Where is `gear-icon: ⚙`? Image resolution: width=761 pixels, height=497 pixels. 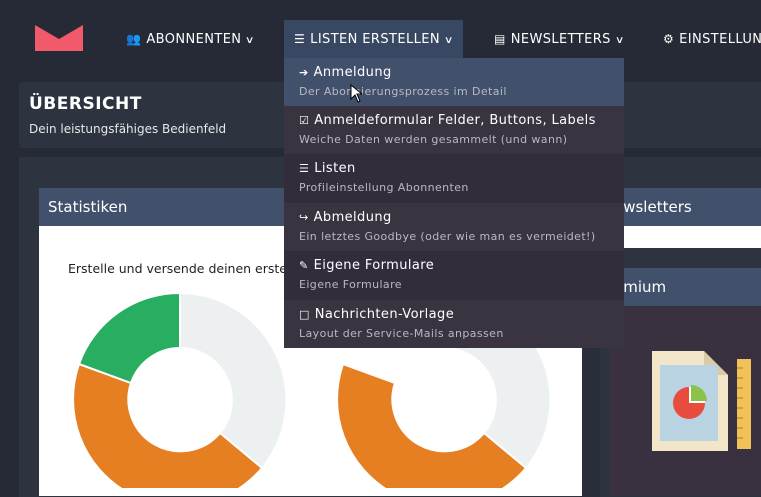
gear-icon: ⚙ is located at coordinates (669, 39).